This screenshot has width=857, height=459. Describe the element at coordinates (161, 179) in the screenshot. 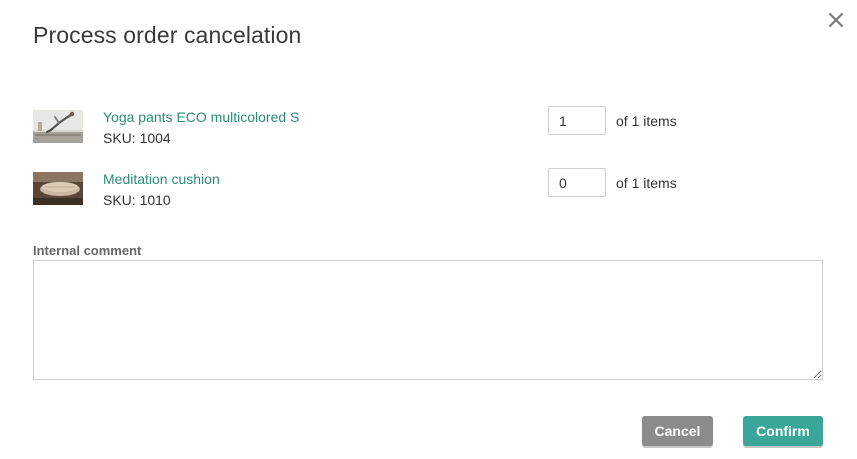

I see `product-name-link: Meditation cushion` at that location.